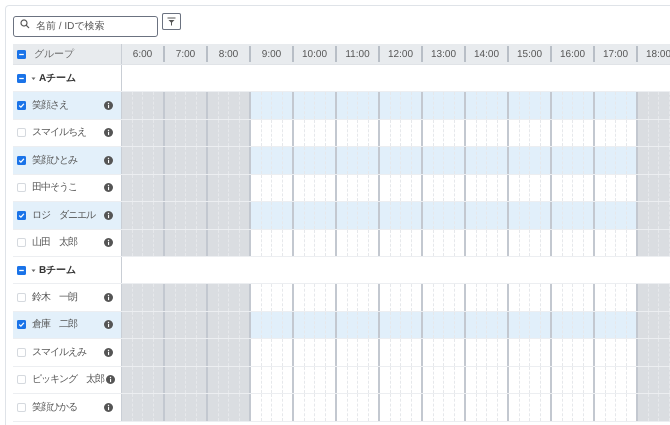 This screenshot has width=670, height=425. Describe the element at coordinates (171, 21) in the screenshot. I see `filter-button` at that location.